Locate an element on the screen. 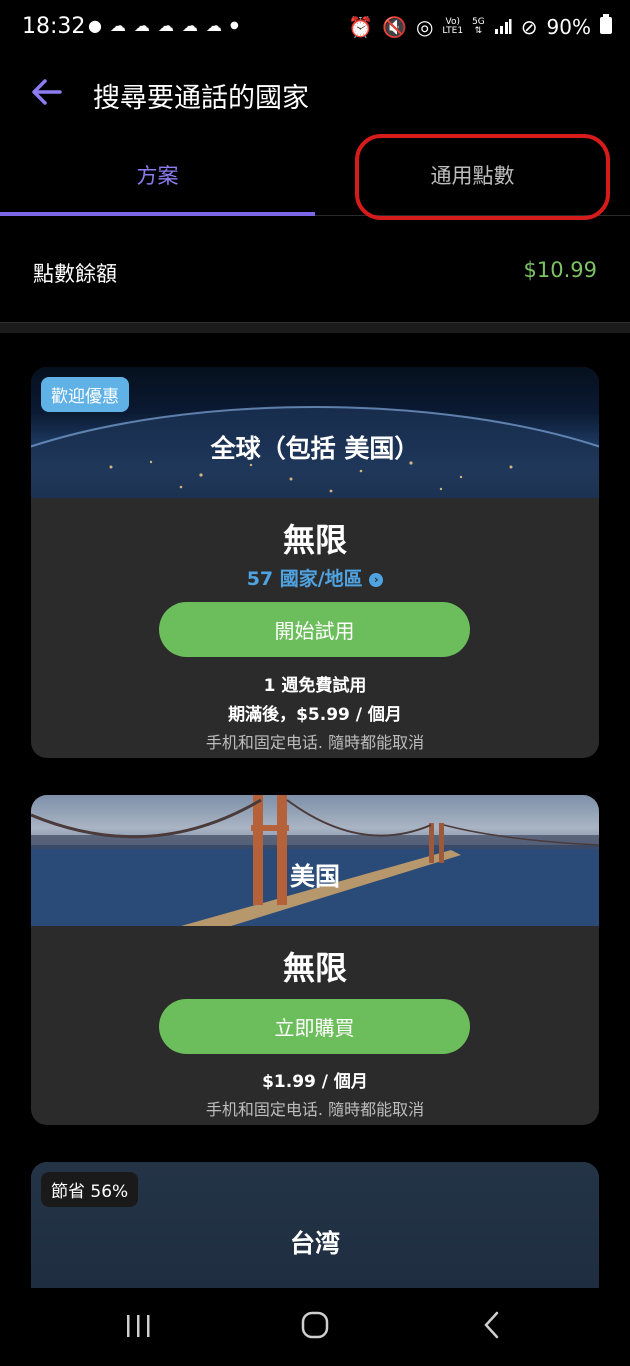  balance-label: 點數餘額 is located at coordinates (75, 274).